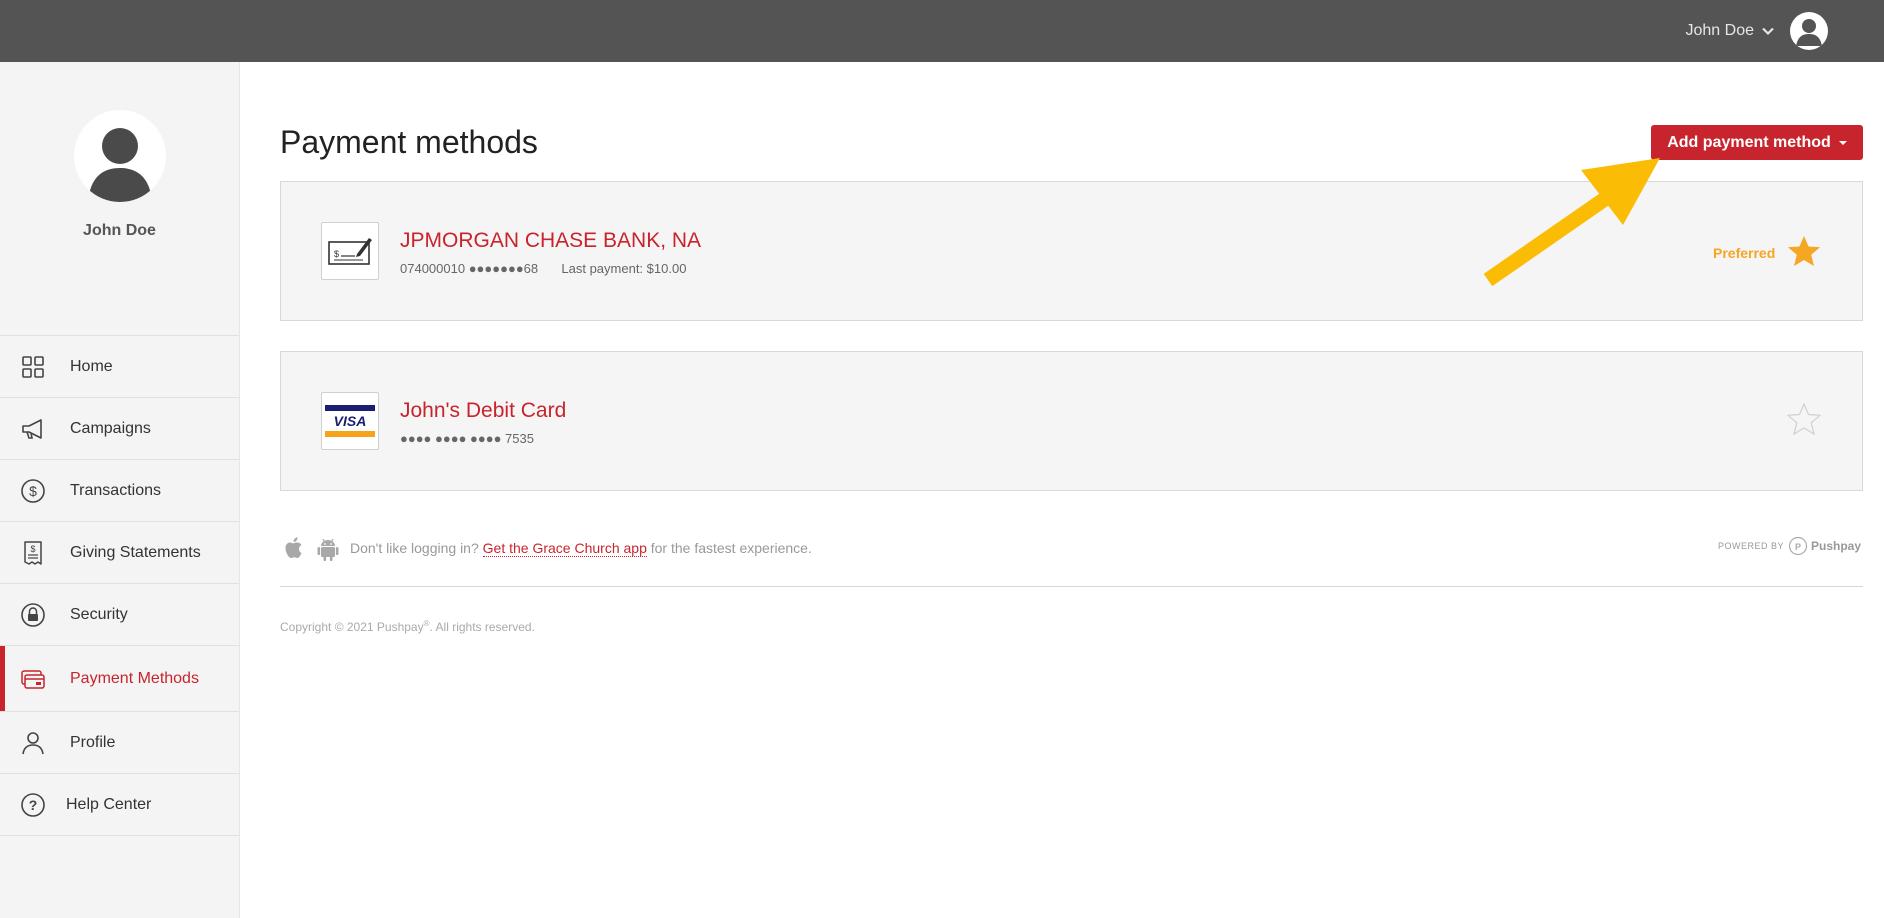 Image resolution: width=1884 pixels, height=918 pixels. What do you see at coordinates (1804, 251) in the screenshot?
I see `star-filled-icon` at bounding box center [1804, 251].